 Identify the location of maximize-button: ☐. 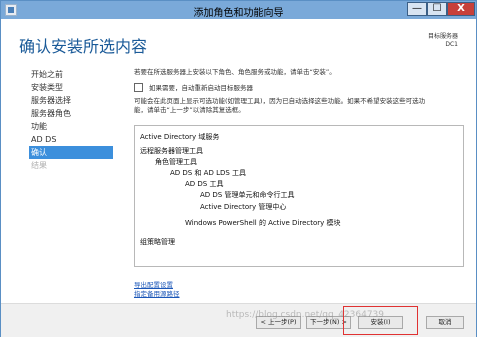
(437, 9).